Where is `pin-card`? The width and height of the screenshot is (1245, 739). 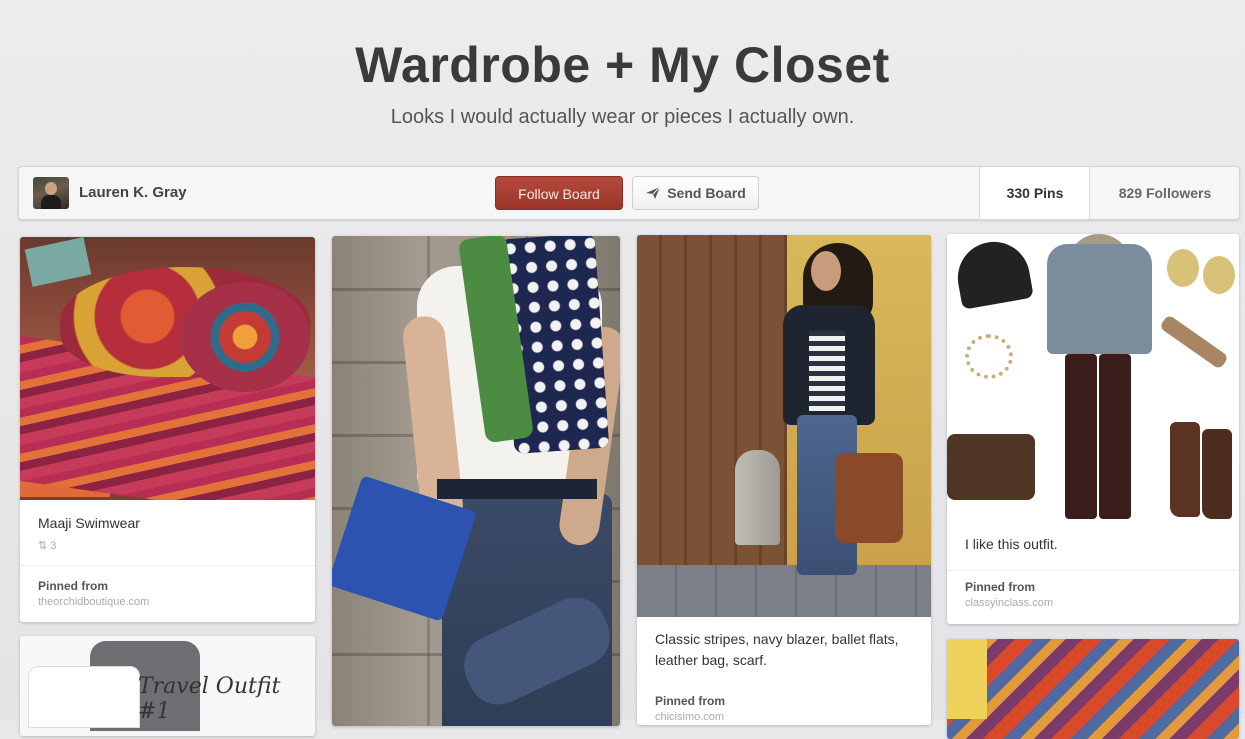 pin-card is located at coordinates (1093, 689).